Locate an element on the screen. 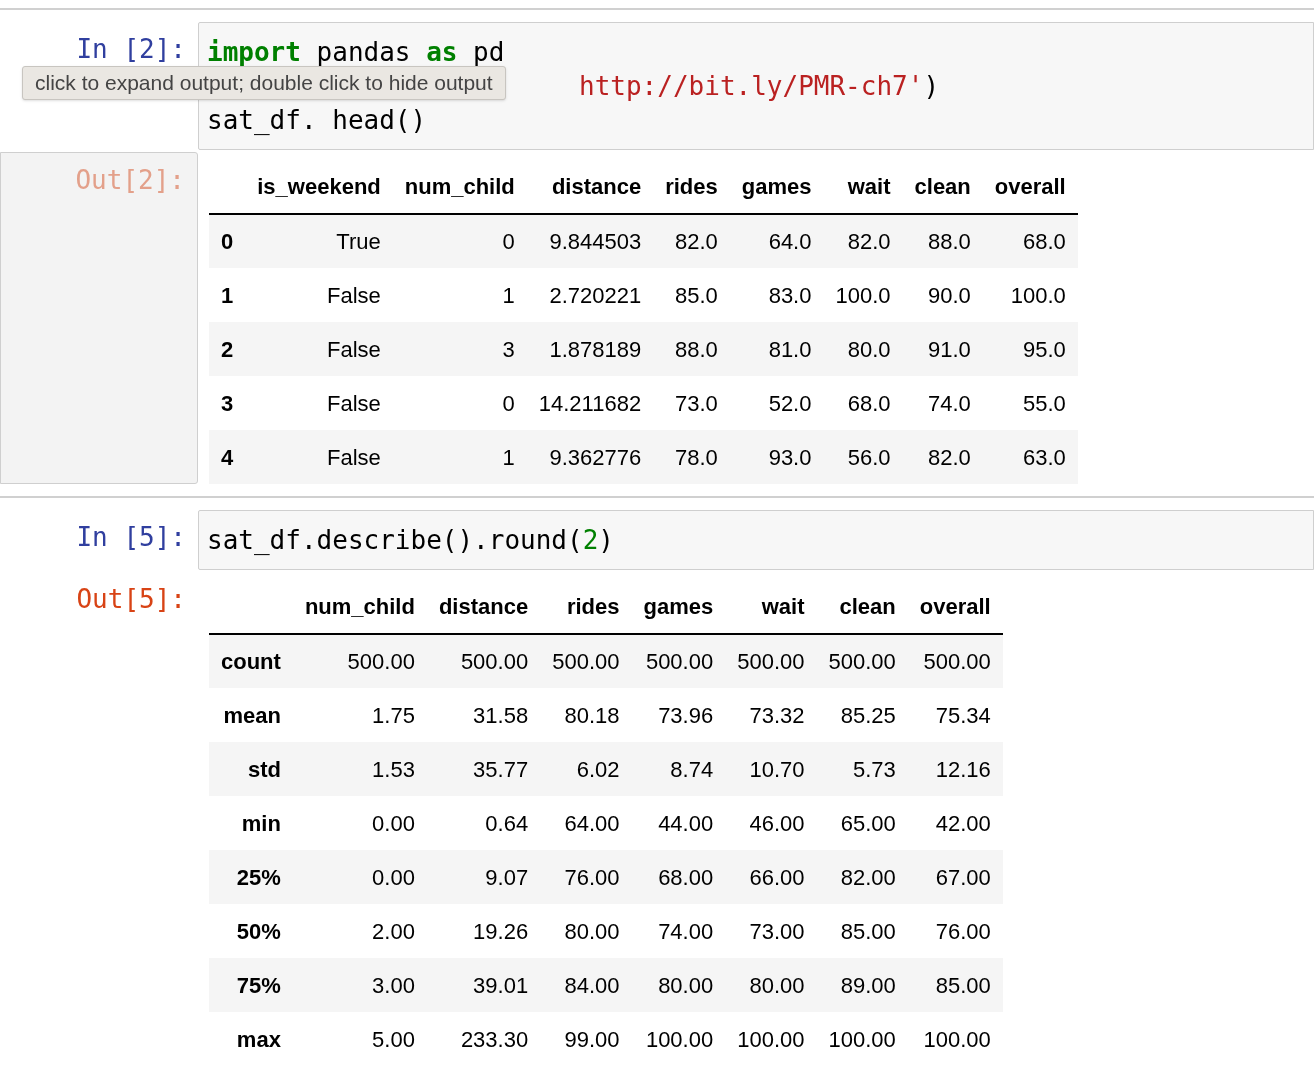 Image resolution: width=1314 pixels, height=1090 pixels. table-cell: 91.0 is located at coordinates (942, 349).